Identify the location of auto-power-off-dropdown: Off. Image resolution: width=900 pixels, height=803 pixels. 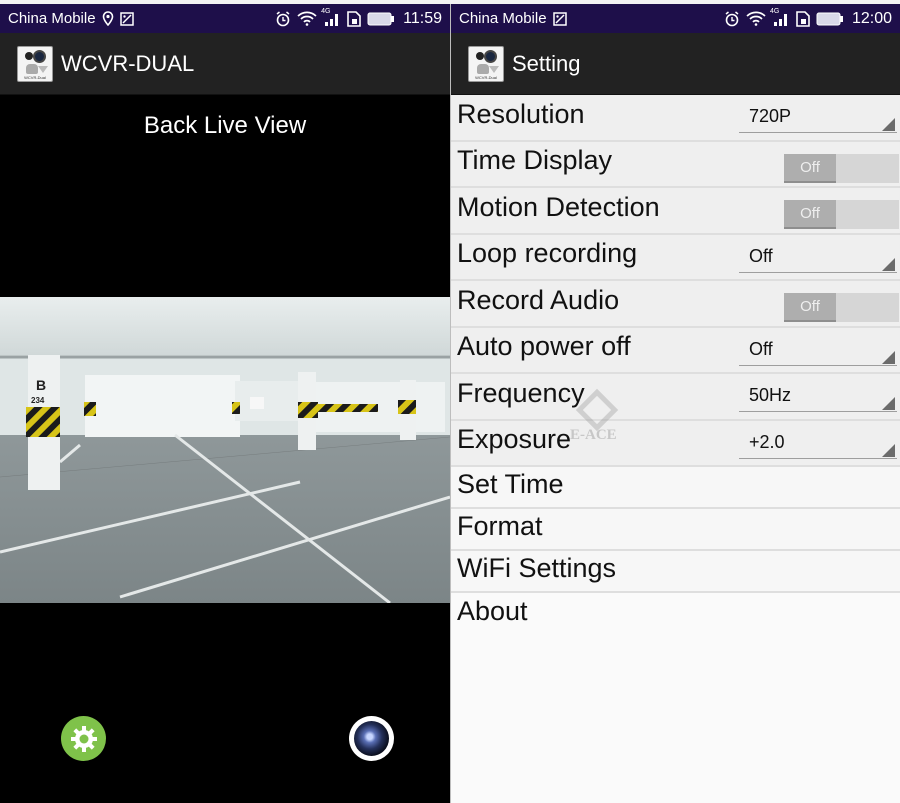
(818, 349).